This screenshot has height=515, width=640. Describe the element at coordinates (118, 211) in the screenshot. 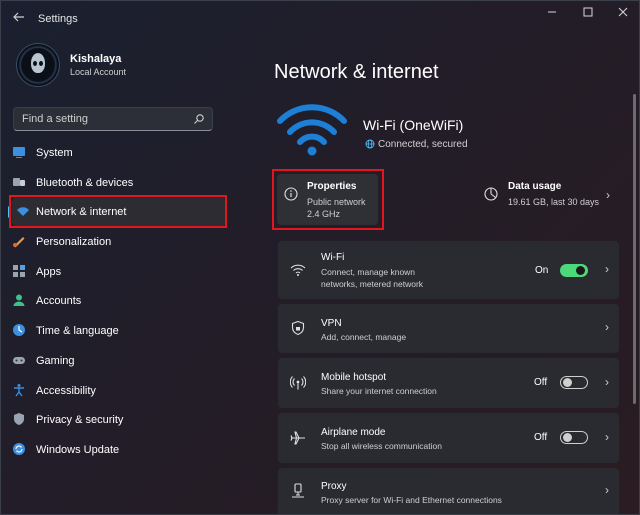

I see `highlight-box-network` at that location.